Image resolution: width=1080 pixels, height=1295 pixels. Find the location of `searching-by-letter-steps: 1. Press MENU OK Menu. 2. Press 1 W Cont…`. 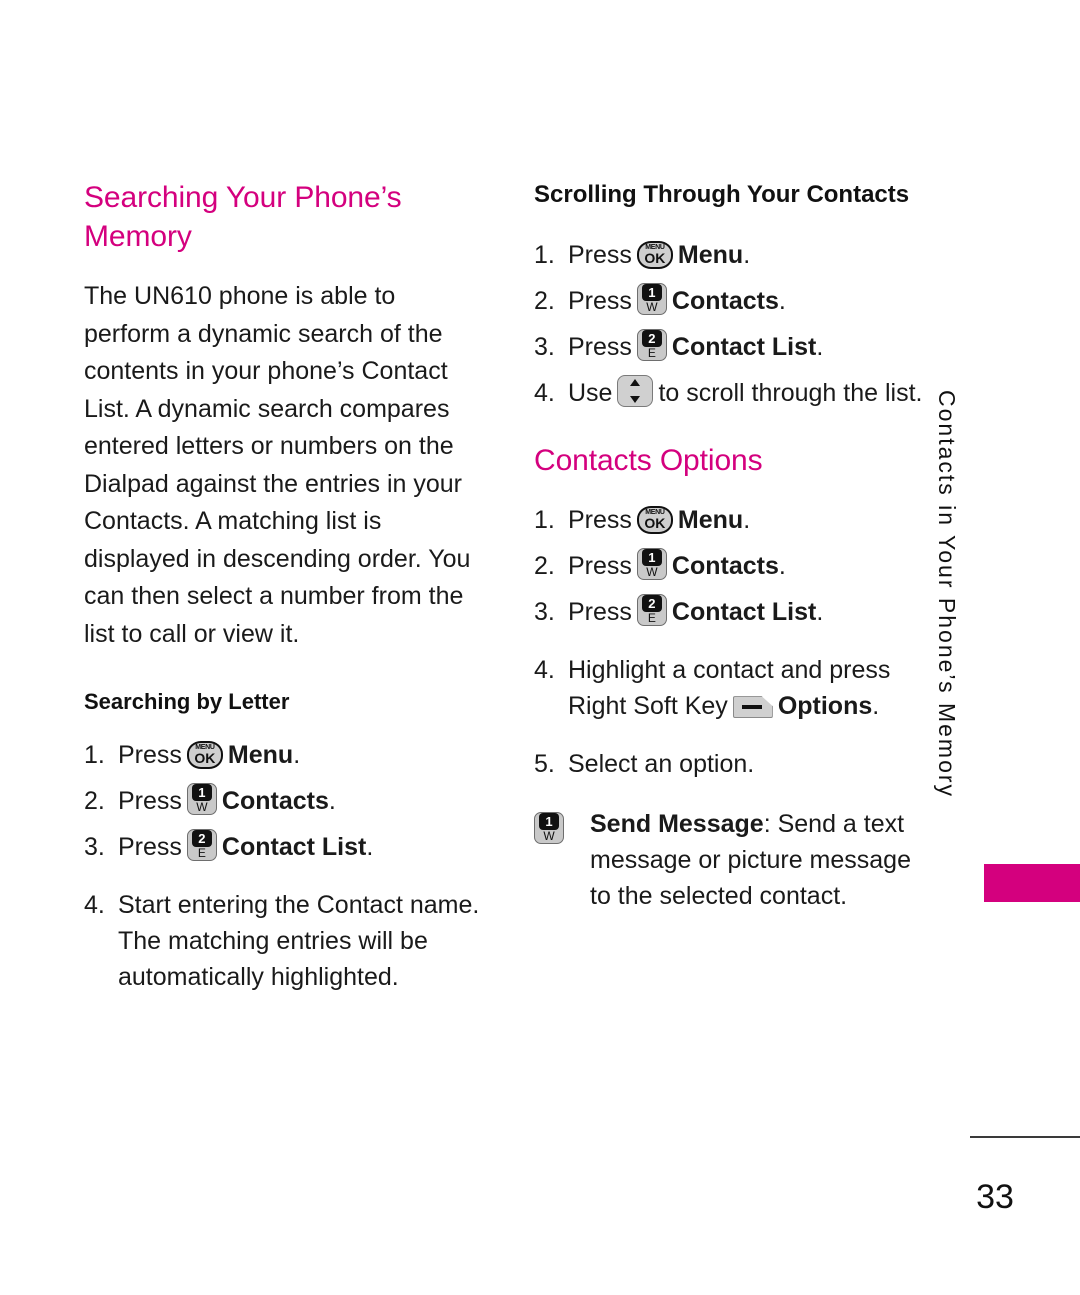

searching-by-letter-steps: 1. Press MENU OK Menu. 2. Press 1 W Cont… is located at coordinates (282, 866).